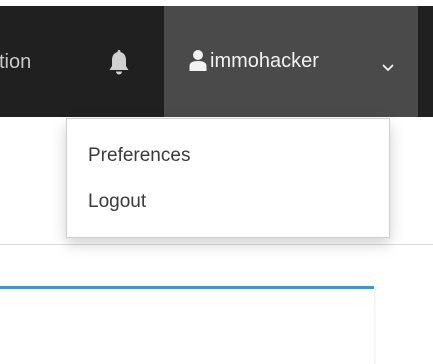 This screenshot has height=364, width=433. Describe the element at coordinates (139, 156) in the screenshot. I see `preferences-menu-item: Preferences` at that location.